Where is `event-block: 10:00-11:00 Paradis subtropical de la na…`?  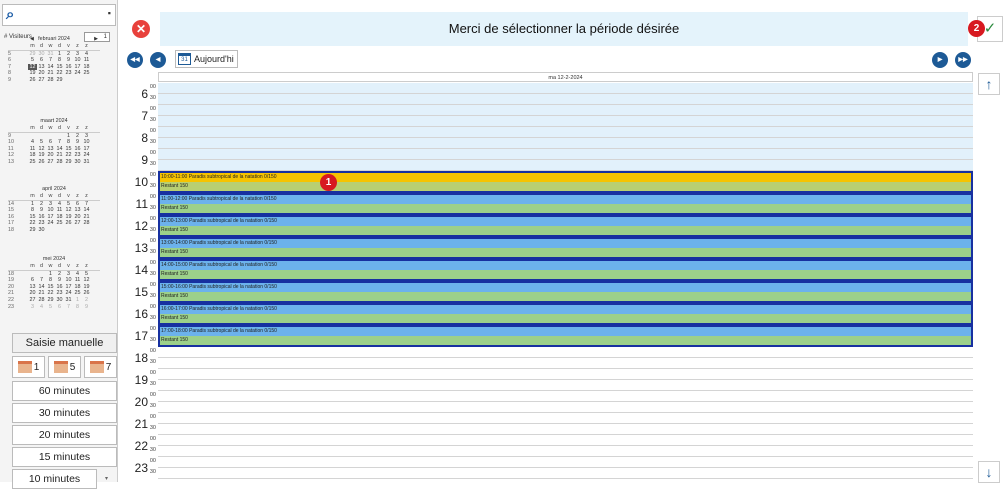 event-block: 10:00-11:00 Paradis subtropical de la na… is located at coordinates (565, 182).